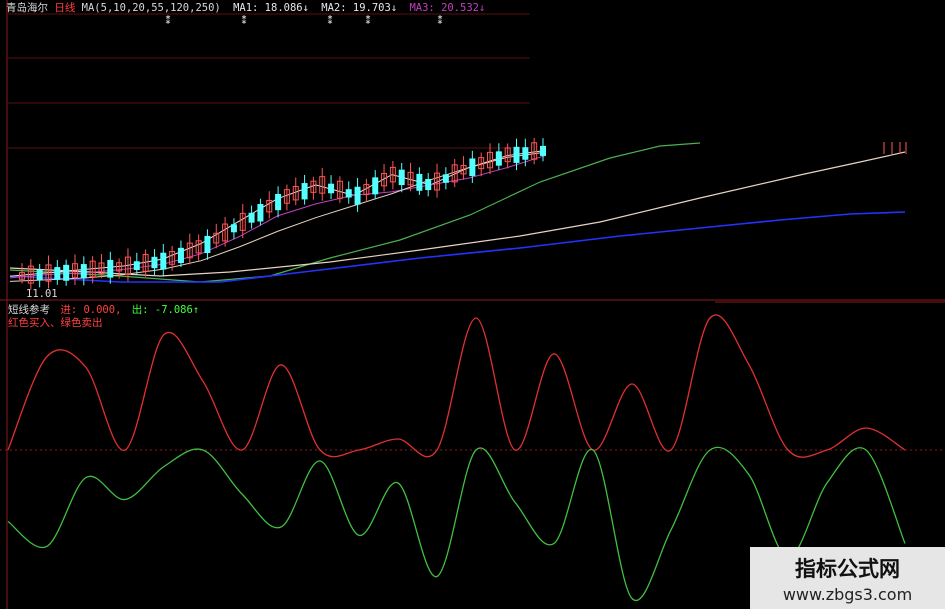 The image size is (945, 609). I want to click on arrow-up-icon: ↑, so click(196, 310).